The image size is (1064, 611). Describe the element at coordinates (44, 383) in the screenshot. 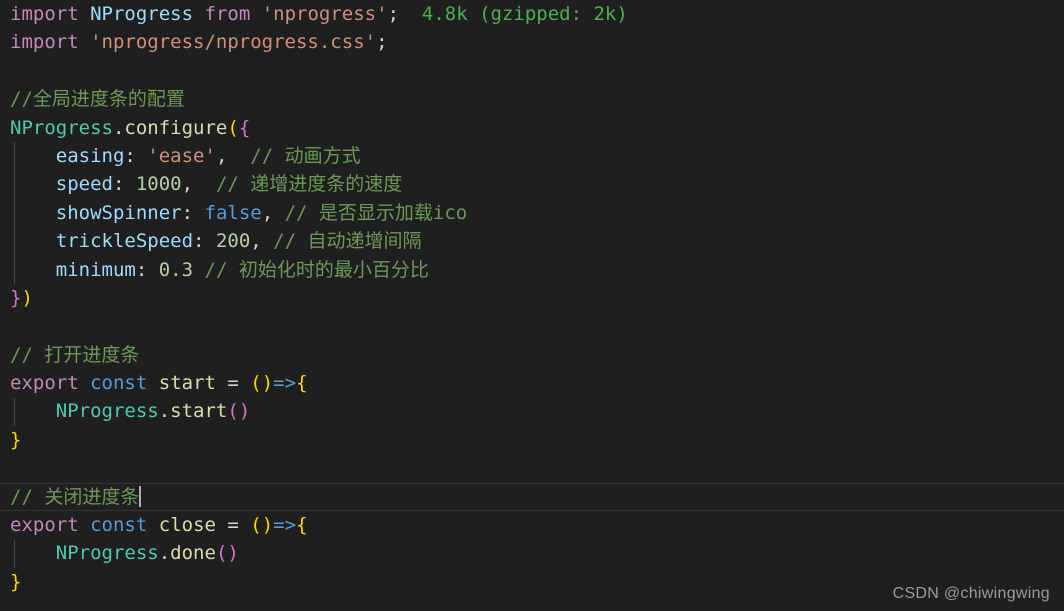

I see `code-token: export` at that location.